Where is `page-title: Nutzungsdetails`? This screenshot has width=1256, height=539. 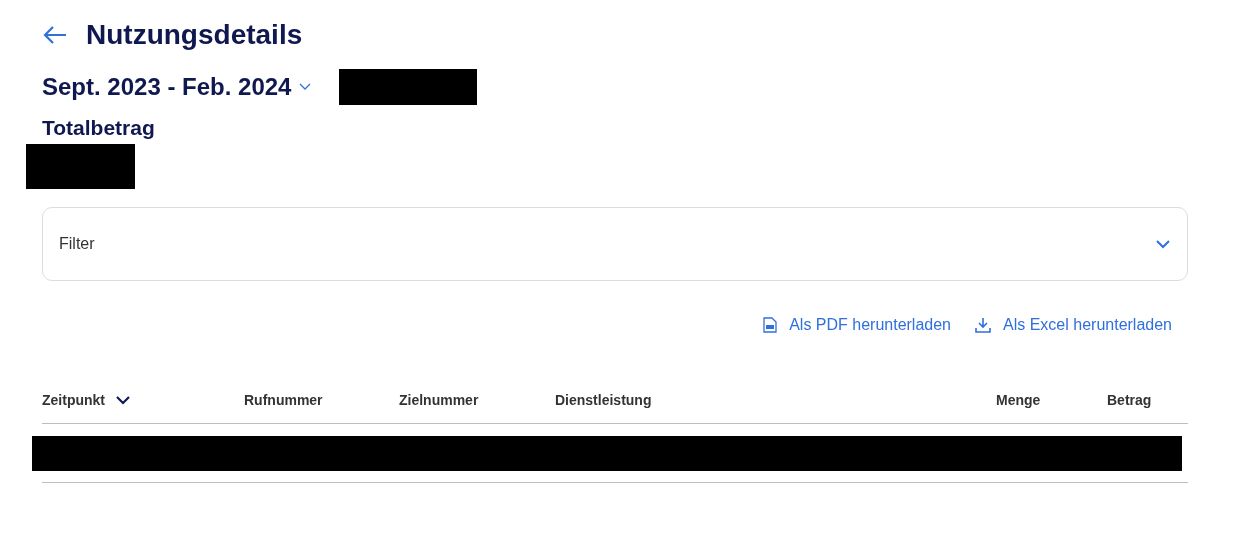 page-title: Nutzungsdetails is located at coordinates (194, 35).